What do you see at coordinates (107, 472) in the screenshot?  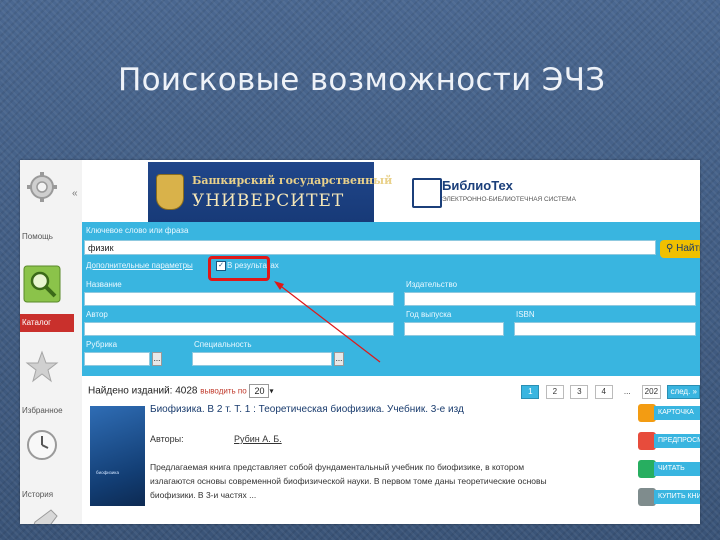 I see `book-cover-text: биофизика` at bounding box center [107, 472].